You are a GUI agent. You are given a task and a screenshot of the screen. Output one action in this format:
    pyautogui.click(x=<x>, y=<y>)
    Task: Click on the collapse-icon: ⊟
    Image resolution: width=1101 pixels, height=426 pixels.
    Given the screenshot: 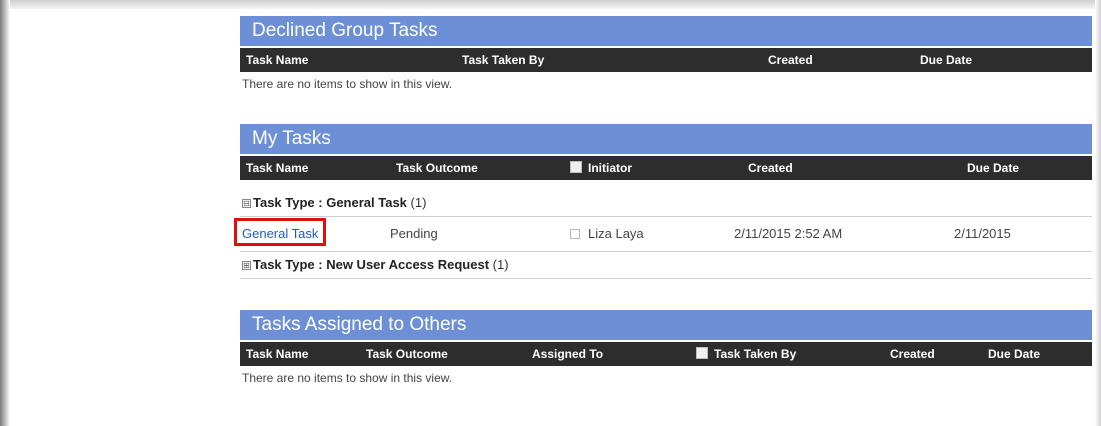 What is the action you would take?
    pyautogui.click(x=246, y=203)
    